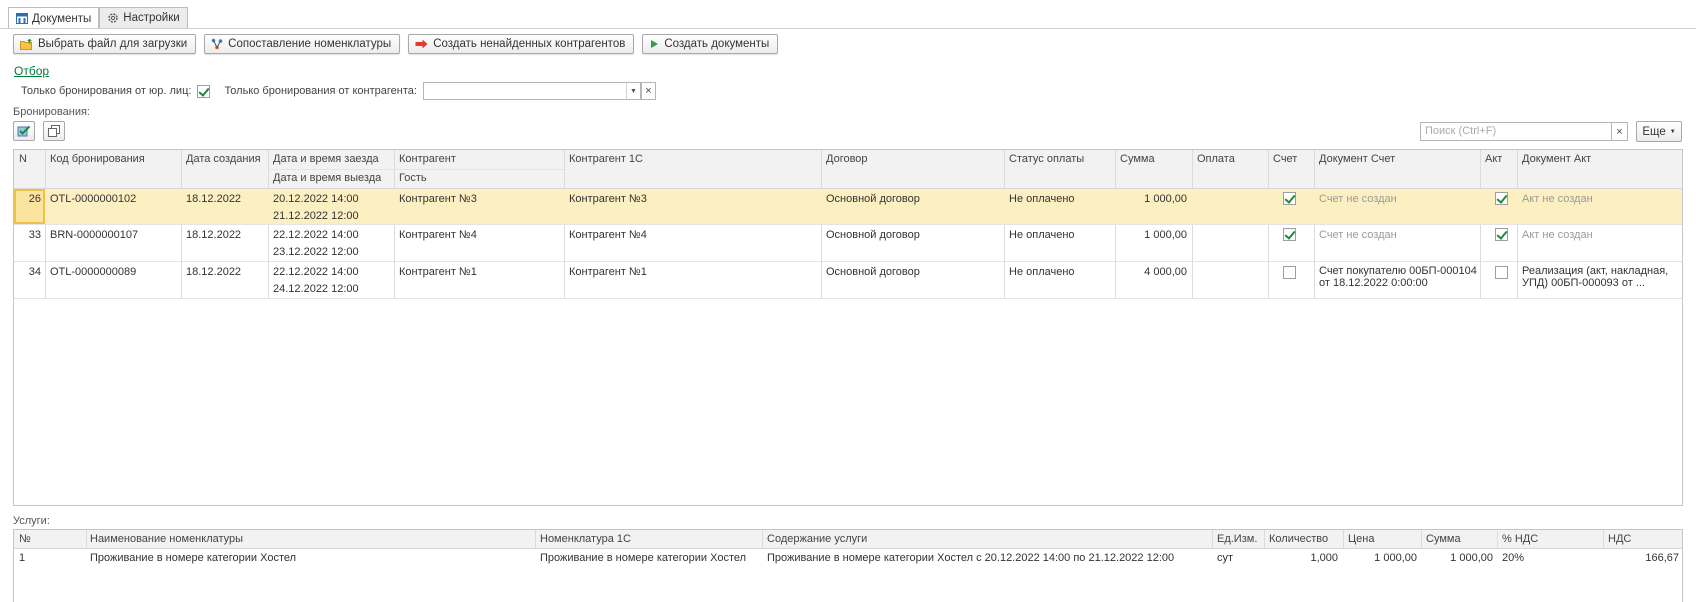 This screenshot has height=602, width=1696. What do you see at coordinates (655, 44) in the screenshot?
I see `play-icon` at bounding box center [655, 44].